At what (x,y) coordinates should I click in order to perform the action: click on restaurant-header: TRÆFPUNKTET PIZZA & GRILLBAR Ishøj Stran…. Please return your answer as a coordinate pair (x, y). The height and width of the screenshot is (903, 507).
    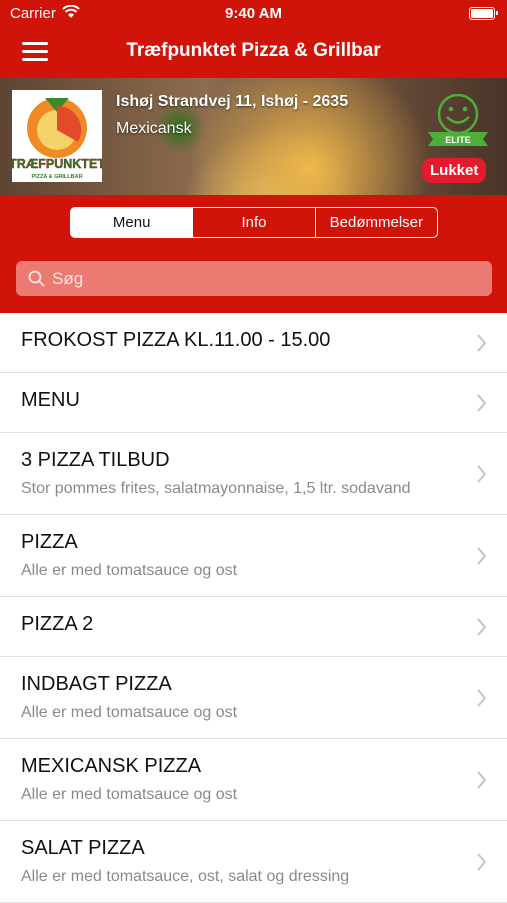
    Looking at the image, I should click on (253, 136).